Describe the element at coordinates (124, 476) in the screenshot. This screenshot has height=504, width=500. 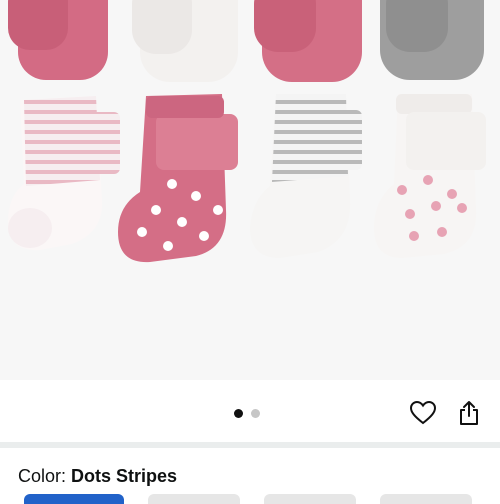
I see `variation-value: Dots Stripes` at that location.